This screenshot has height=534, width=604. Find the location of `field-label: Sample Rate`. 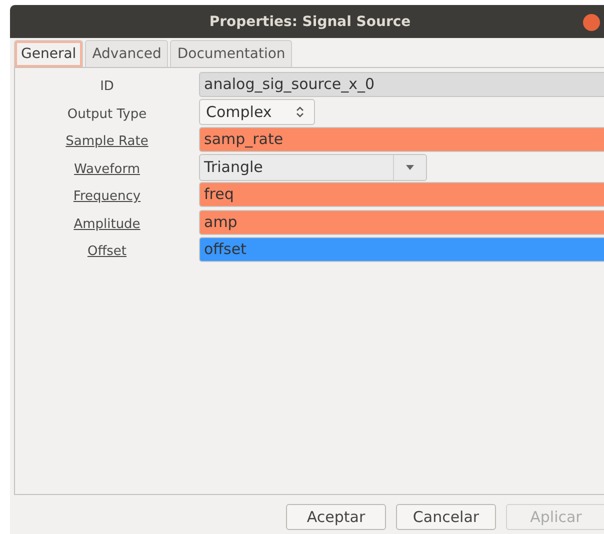

field-label: Sample Rate is located at coordinates (107, 142).